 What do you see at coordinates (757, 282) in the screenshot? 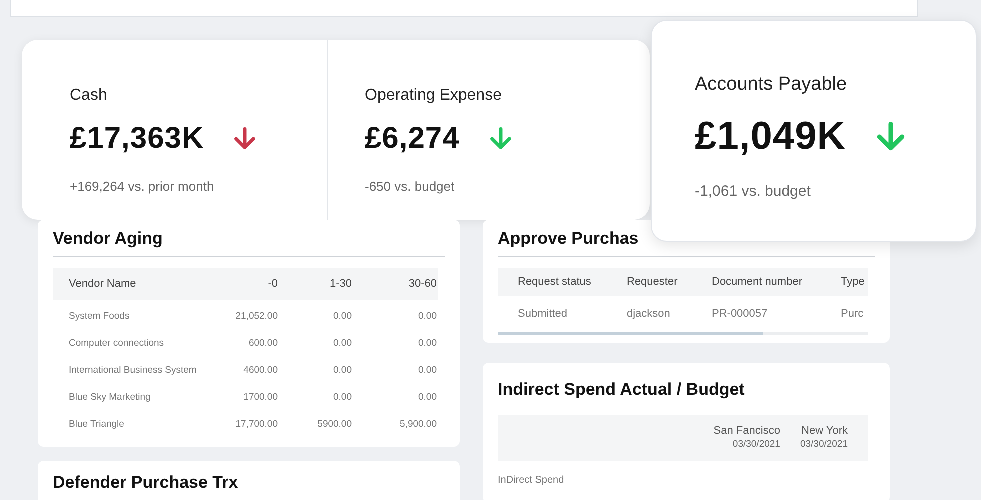
I see `column-header: Document number` at bounding box center [757, 282].